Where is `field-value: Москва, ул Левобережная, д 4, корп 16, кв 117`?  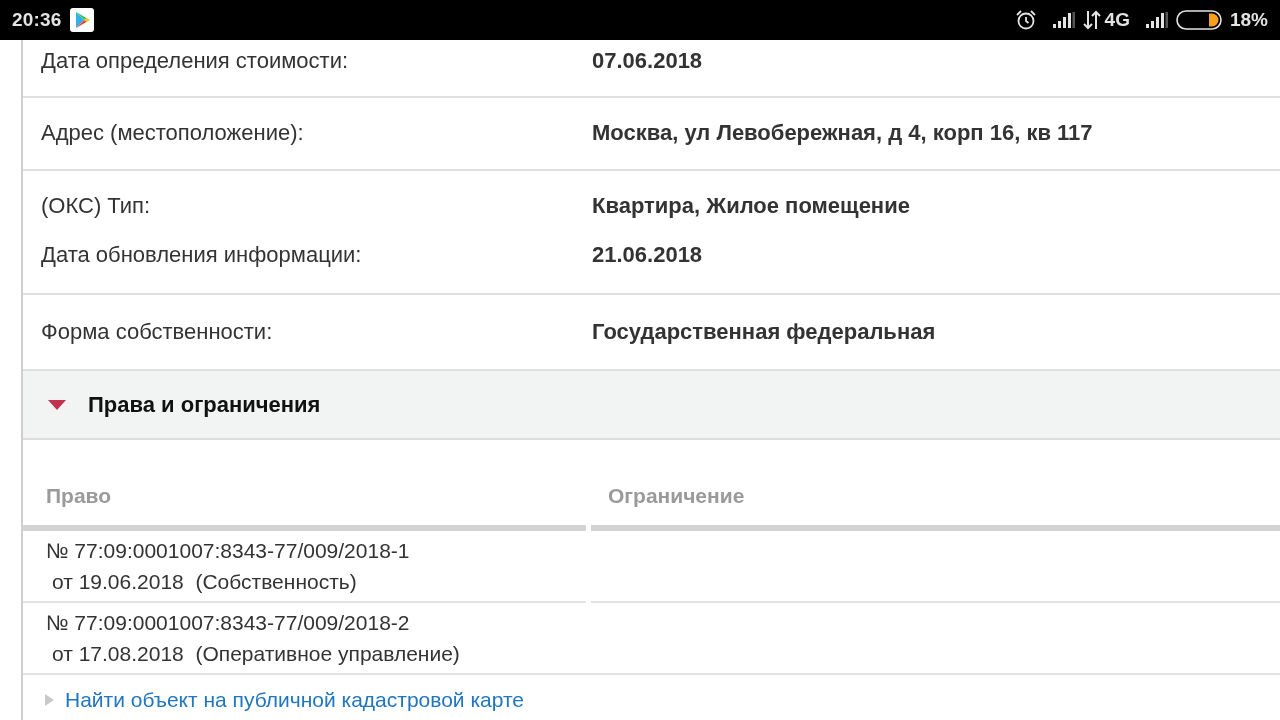
field-value: Москва, ул Левобережная, д 4, корп 16, кв 117 is located at coordinates (842, 133).